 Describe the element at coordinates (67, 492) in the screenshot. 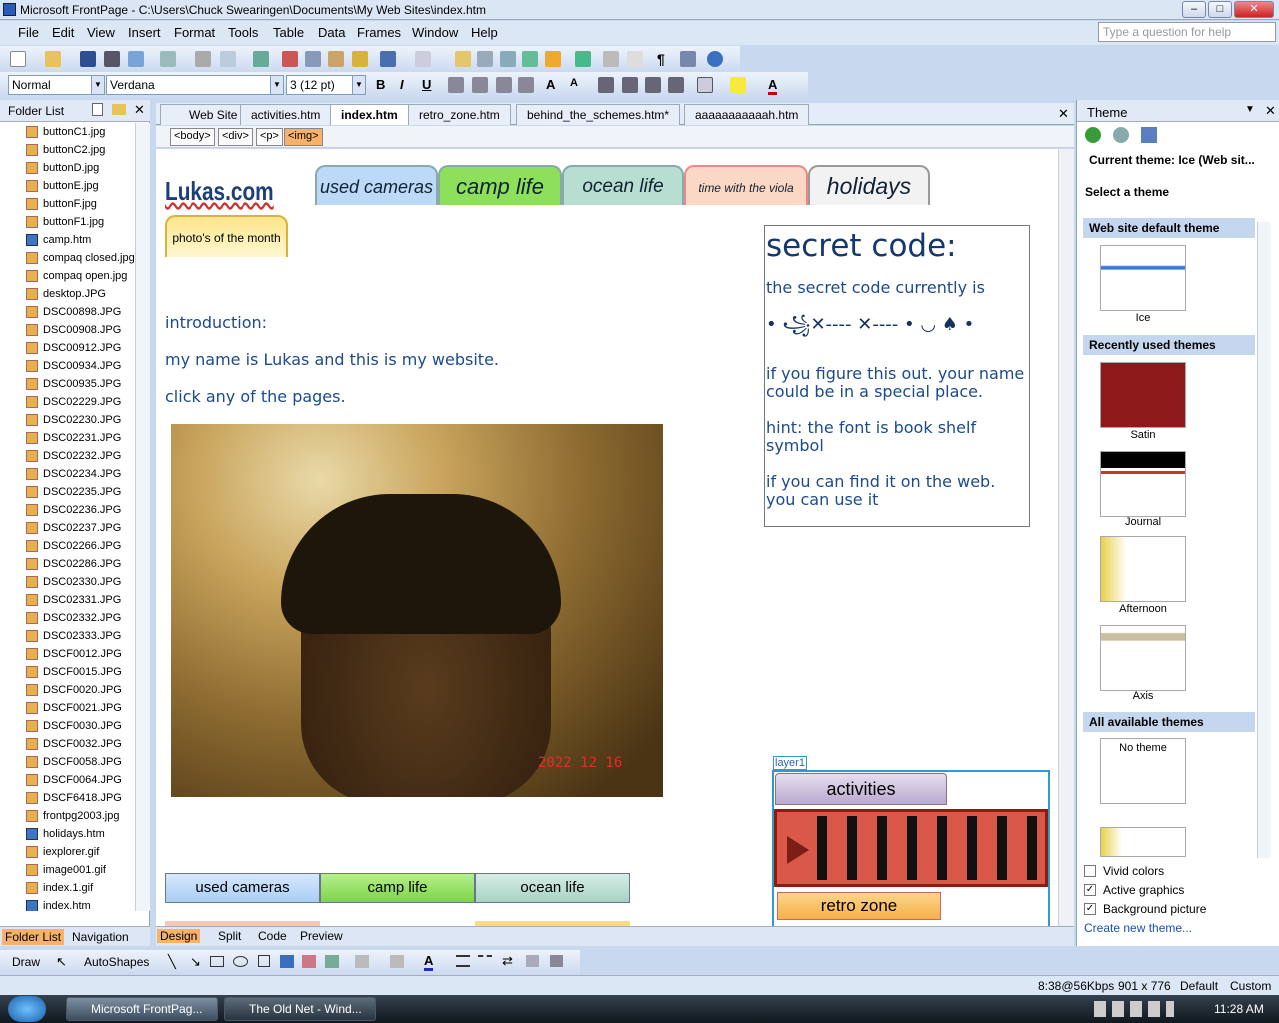

I see `file-item: DSC02235.JPG` at that location.